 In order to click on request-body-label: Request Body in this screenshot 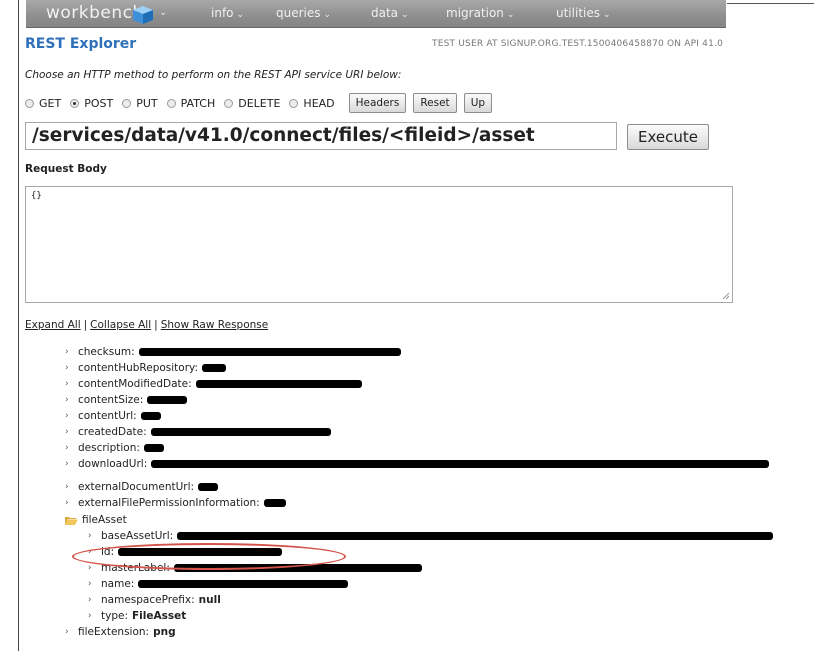, I will do `click(66, 169)`.